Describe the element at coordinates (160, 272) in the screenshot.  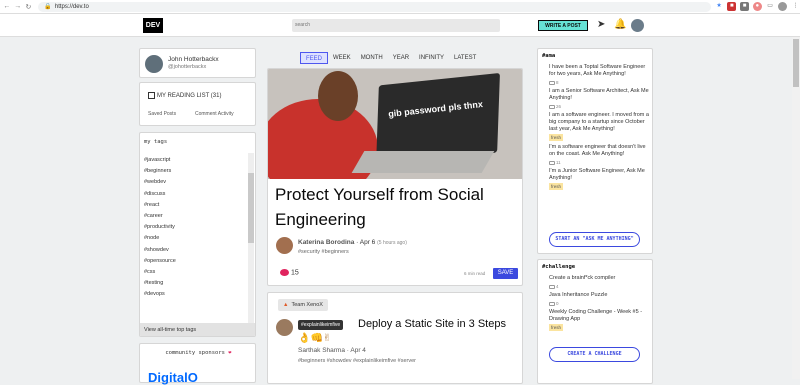
I see `tag-item: #css` at that location.